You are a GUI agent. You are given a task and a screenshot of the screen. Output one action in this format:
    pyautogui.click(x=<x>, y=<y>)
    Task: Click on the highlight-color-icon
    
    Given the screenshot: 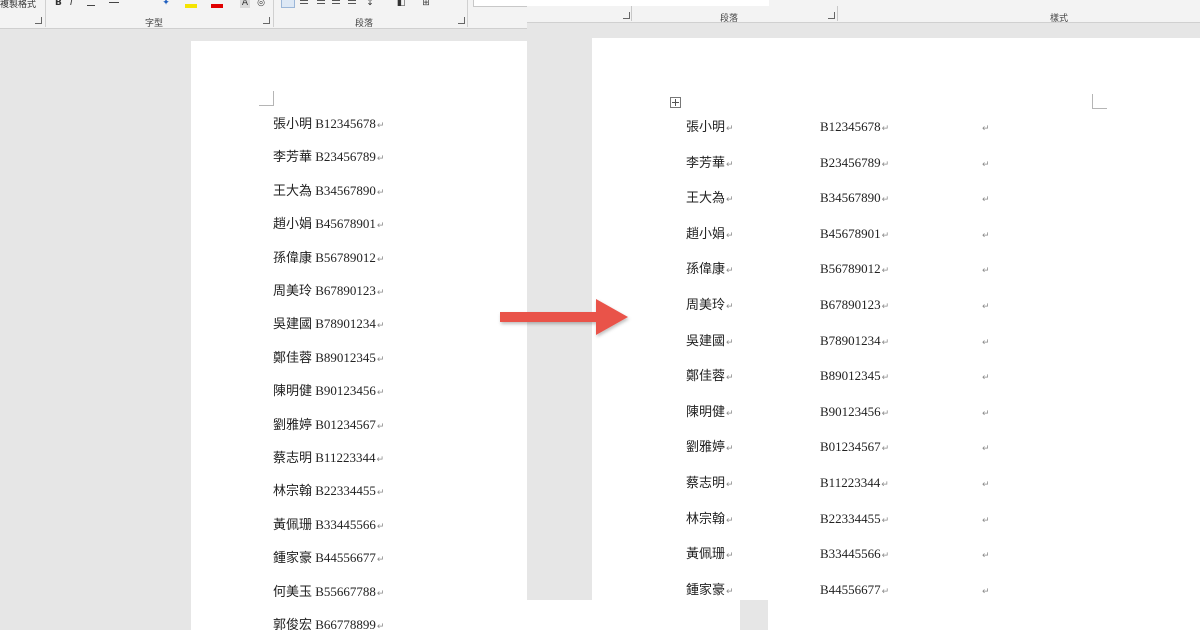 What is the action you would take?
    pyautogui.click(x=191, y=4)
    